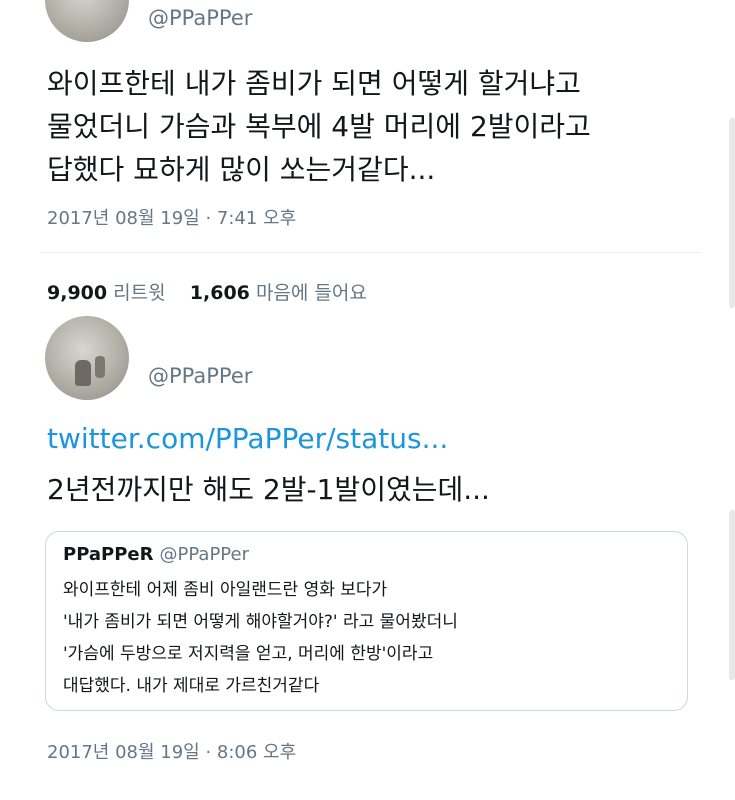 Image resolution: width=735 pixels, height=800 pixels. I want to click on quoted-tweet-line: 와이프한테 어제 좀비 아일랜드란 영화 보다가, so click(225, 590).